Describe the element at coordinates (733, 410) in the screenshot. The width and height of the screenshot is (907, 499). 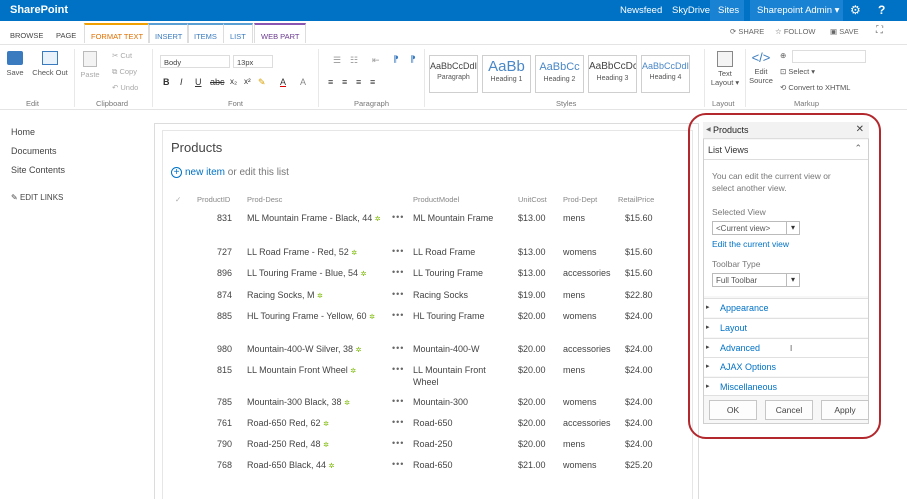
I see `ok-button: OK` at that location.